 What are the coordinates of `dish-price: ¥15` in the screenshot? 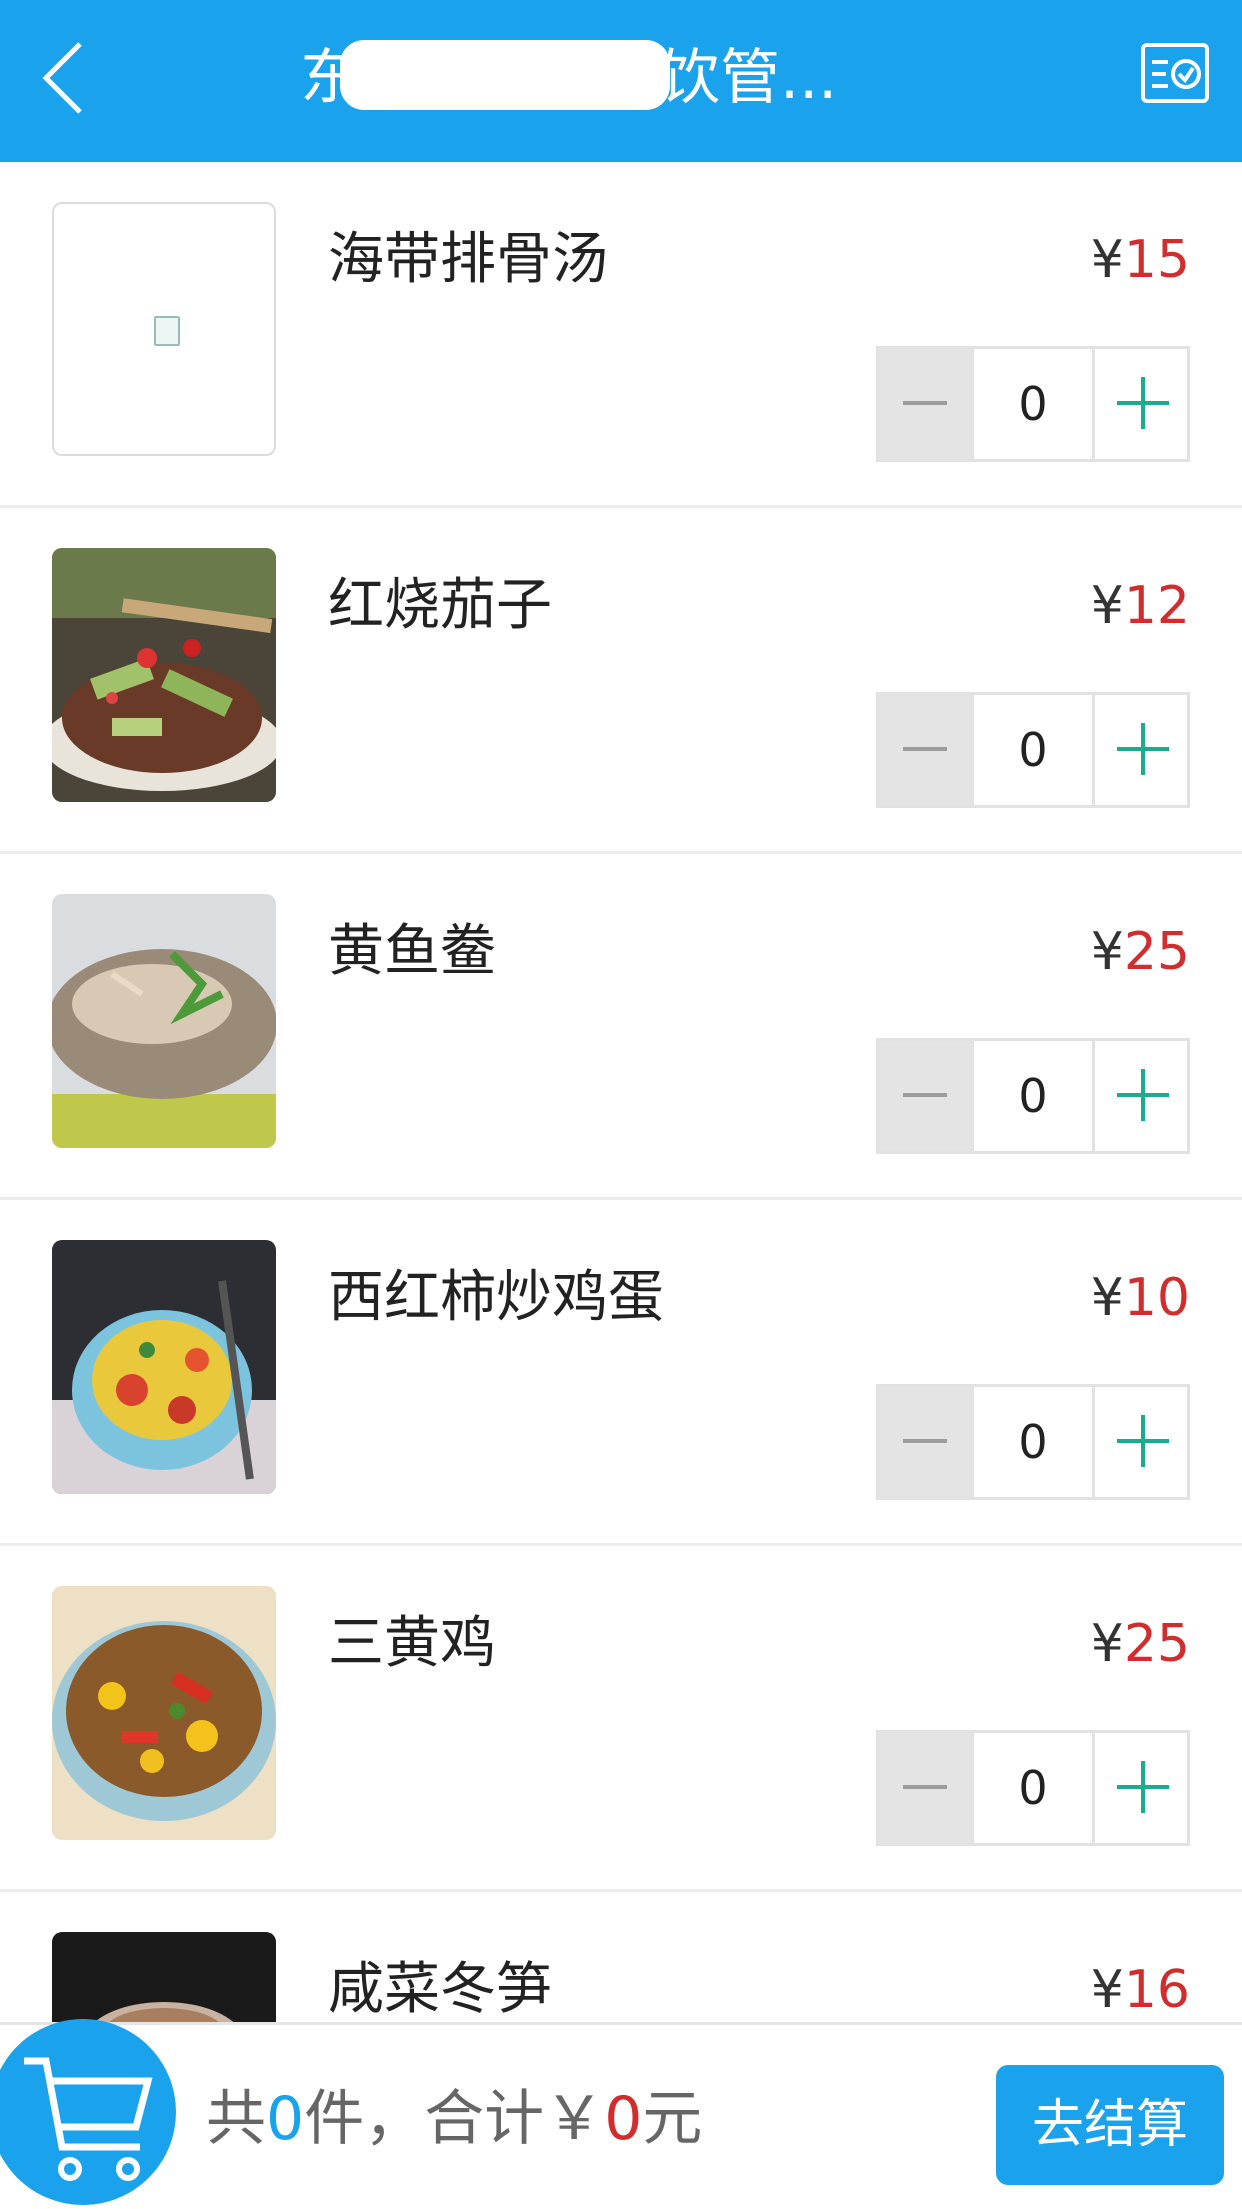 It's located at (1140, 260).